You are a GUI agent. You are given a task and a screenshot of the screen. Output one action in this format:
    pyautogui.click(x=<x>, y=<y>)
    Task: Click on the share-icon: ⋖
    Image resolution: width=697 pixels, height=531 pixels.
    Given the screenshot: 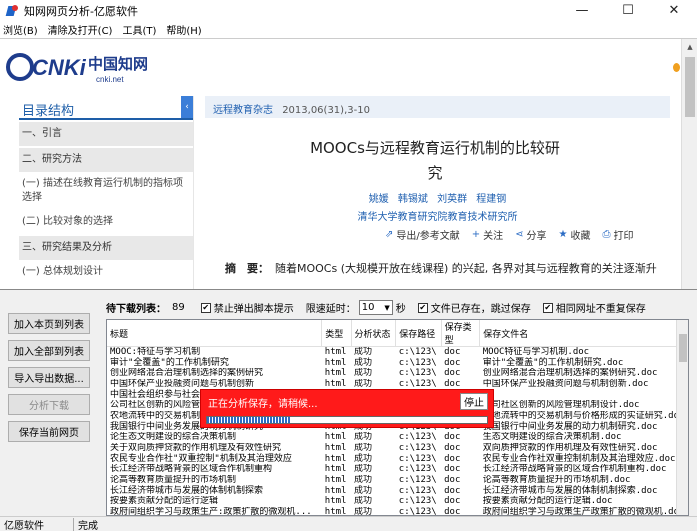 What is the action you would take?
    pyautogui.click(x=519, y=234)
    